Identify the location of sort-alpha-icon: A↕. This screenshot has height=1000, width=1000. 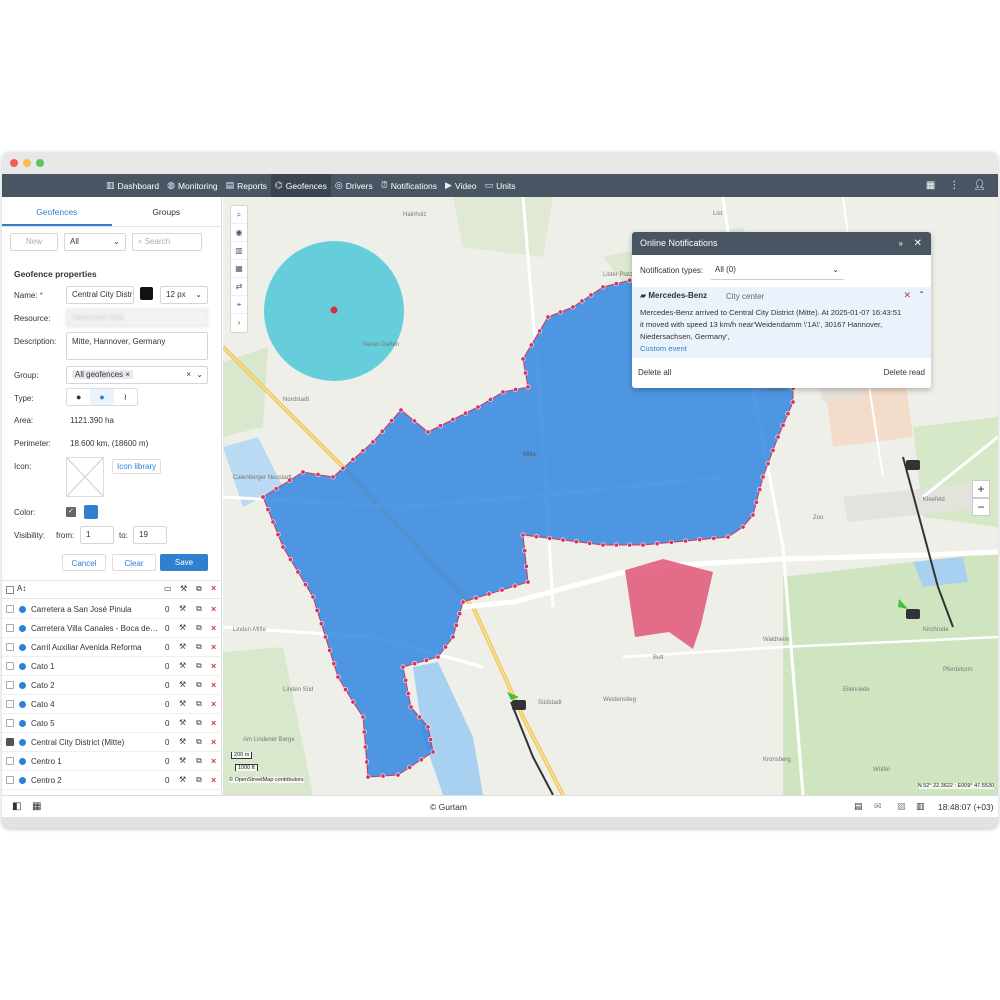
(21, 588).